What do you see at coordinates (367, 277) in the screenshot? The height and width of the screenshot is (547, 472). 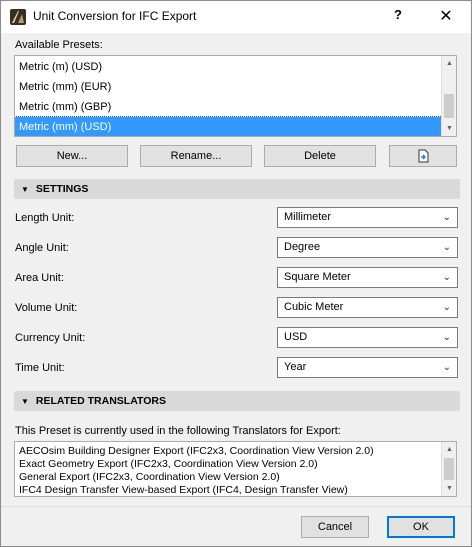 I see `area-unit-select: Square Meter ⌄` at bounding box center [367, 277].